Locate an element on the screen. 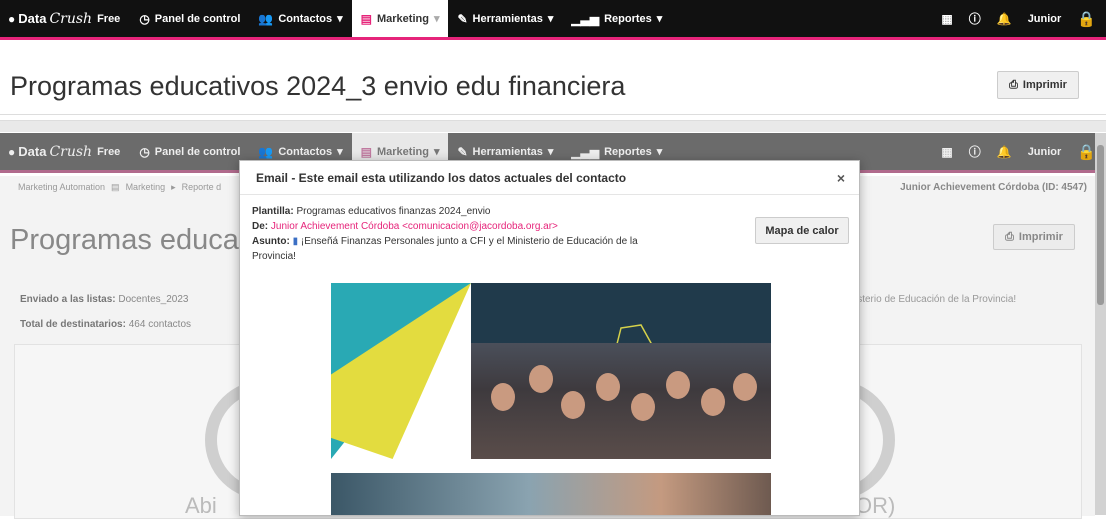 Image resolution: width=1106 pixels, height=519 pixels. lists-info: Enviado a las listas: Docentes_2023 is located at coordinates (104, 299).